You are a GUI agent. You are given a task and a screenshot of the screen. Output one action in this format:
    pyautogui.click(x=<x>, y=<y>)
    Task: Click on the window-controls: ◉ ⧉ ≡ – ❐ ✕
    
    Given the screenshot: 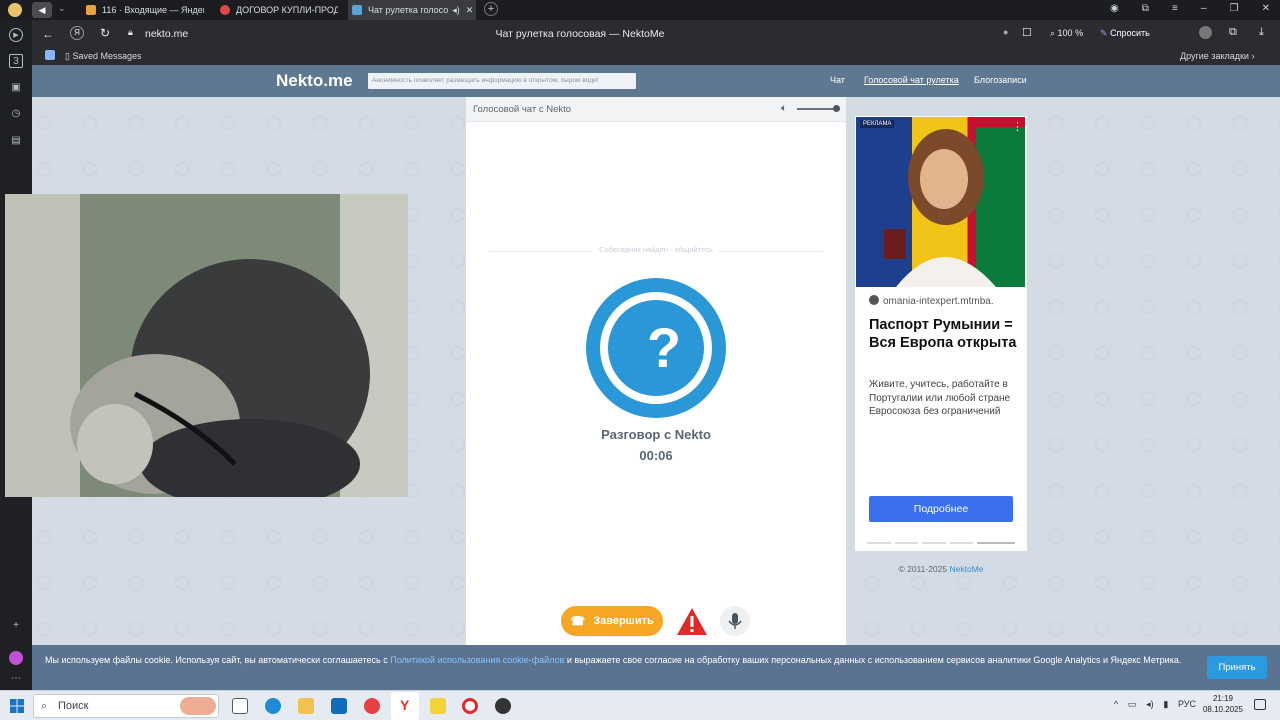 What is the action you would take?
    pyautogui.click(x=1190, y=10)
    